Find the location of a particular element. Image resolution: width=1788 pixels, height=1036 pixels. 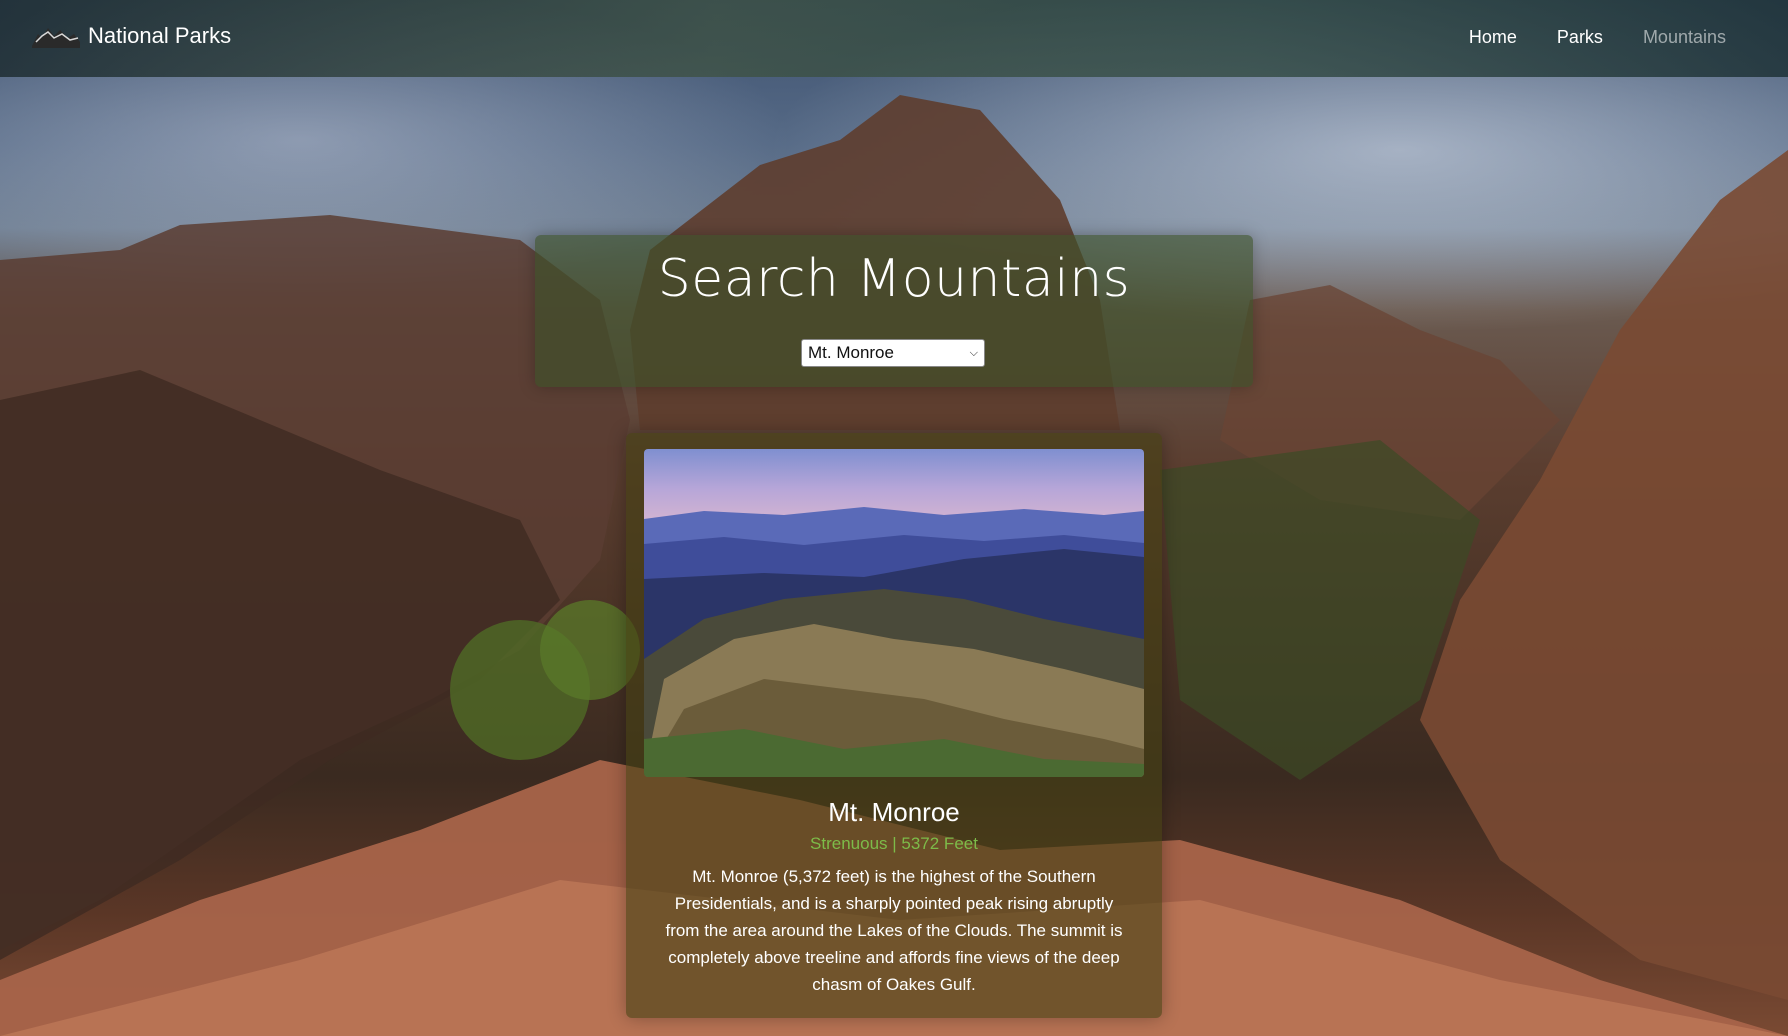

brand-link: National Parks is located at coordinates (131, 36).